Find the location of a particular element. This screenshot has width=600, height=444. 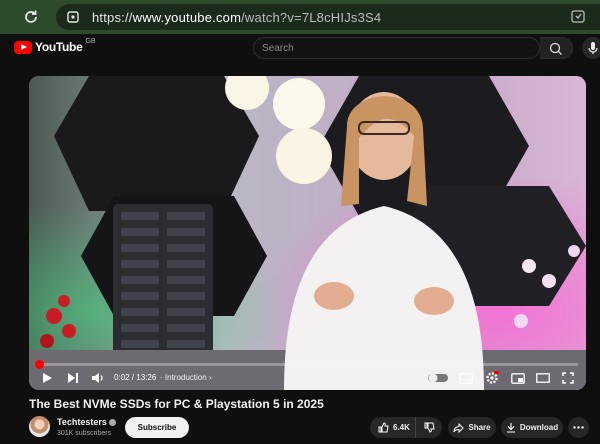

extension-icon is located at coordinates (578, 17).